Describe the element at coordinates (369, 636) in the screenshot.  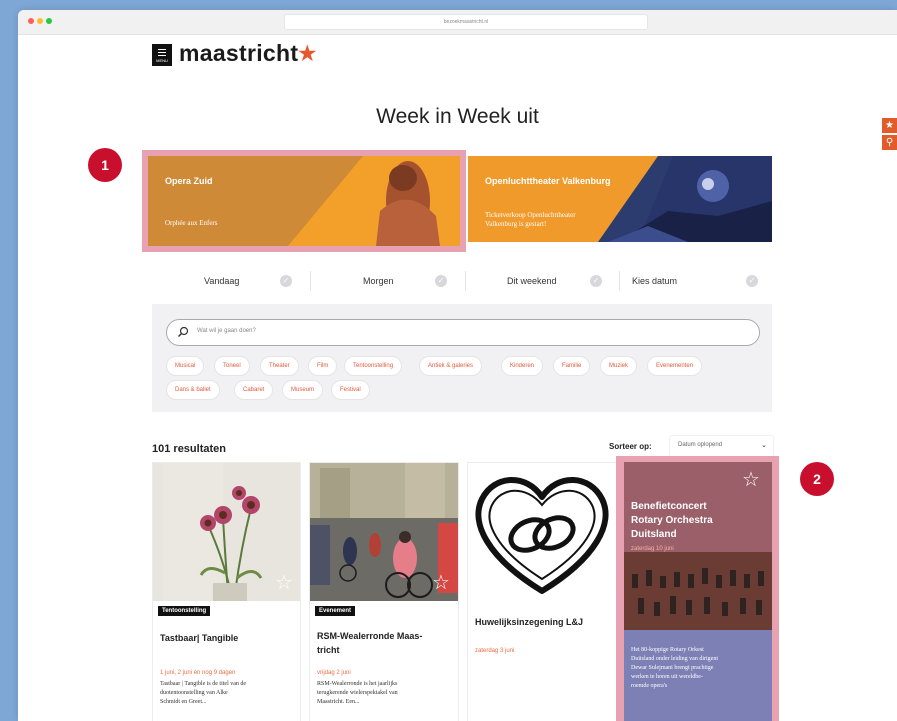
I see `card-title-line1: RSM-Wealerronde Maas-` at that location.